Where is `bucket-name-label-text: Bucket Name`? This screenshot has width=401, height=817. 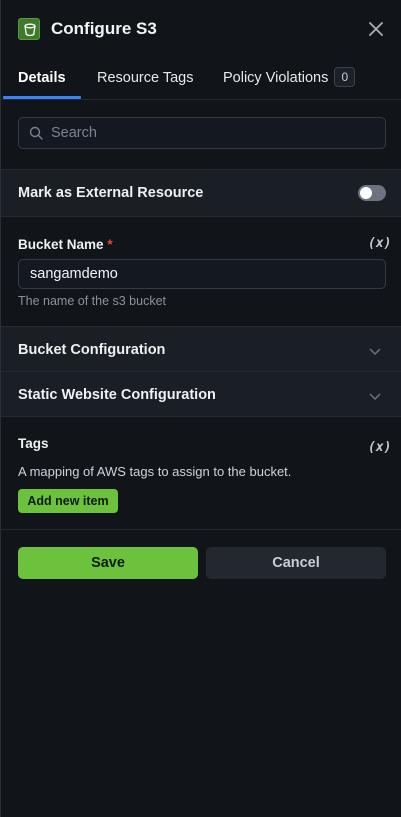
bucket-name-label-text: Bucket Name is located at coordinates (61, 244).